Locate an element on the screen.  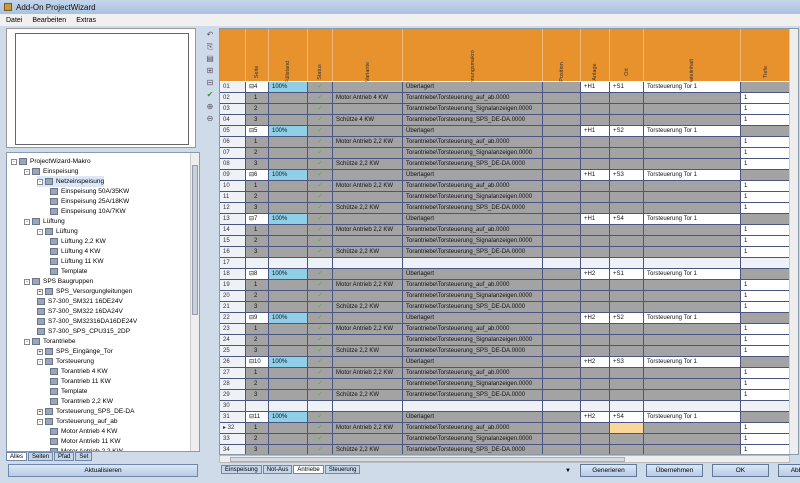
column-header: Variante is located at coordinates (368, 55).